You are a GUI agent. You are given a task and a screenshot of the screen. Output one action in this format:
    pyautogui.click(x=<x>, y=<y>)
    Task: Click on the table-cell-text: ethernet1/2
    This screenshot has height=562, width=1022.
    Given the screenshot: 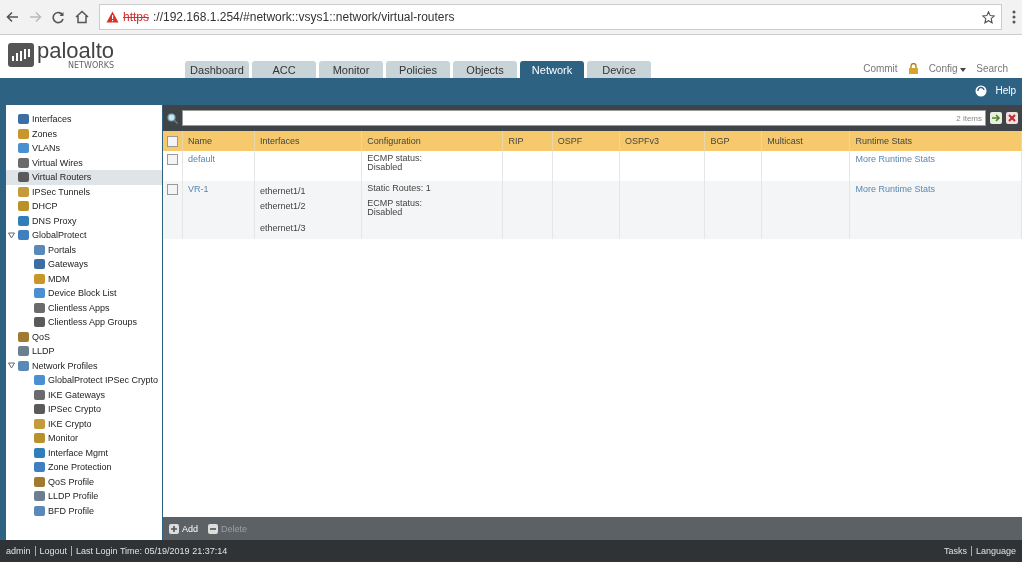 What is the action you would take?
    pyautogui.click(x=283, y=206)
    